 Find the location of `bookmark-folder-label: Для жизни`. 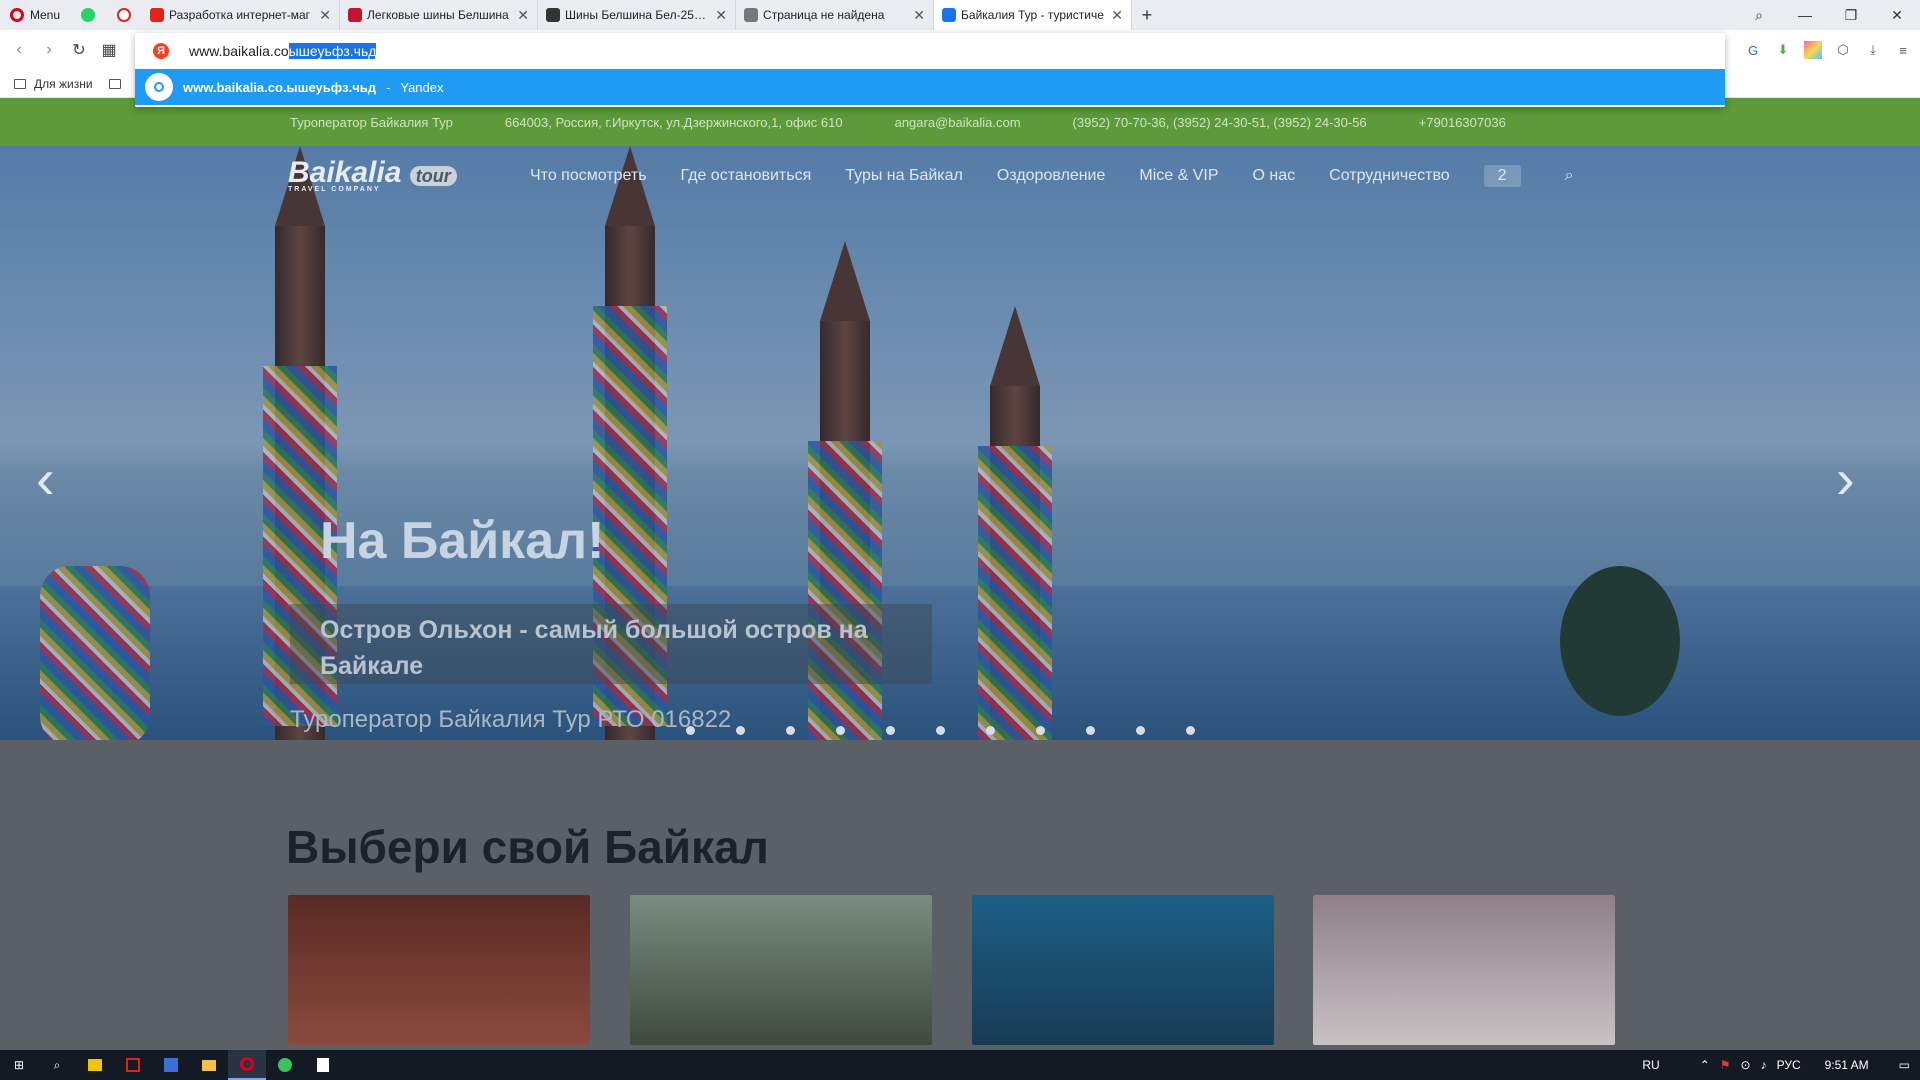

bookmark-folder-label: Для жизни is located at coordinates (63, 84).